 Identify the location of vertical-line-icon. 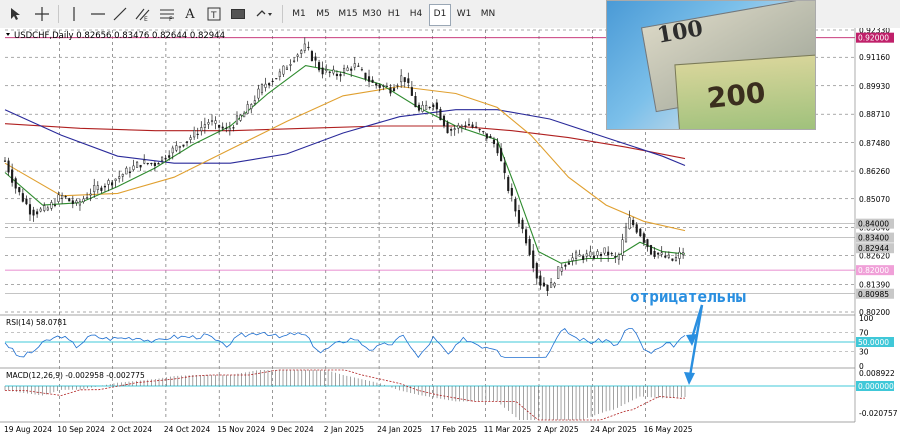
(74, 14).